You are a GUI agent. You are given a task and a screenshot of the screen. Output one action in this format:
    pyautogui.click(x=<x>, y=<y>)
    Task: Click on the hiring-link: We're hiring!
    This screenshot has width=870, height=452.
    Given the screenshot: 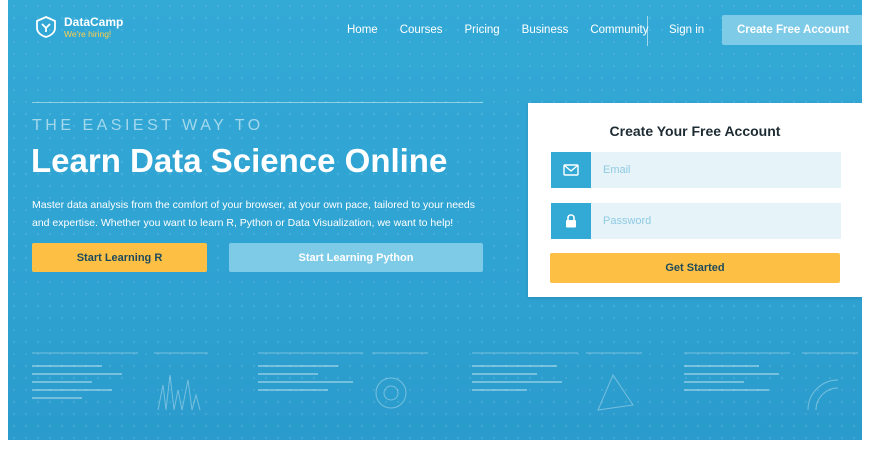 What is the action you would take?
    pyautogui.click(x=93, y=34)
    